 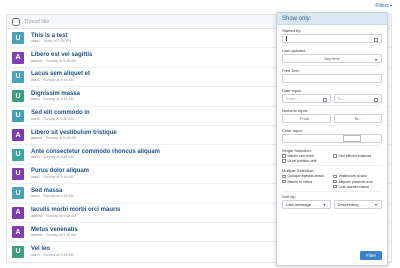 I want to click on filters-button: Filters▾, so click(x=383, y=6).